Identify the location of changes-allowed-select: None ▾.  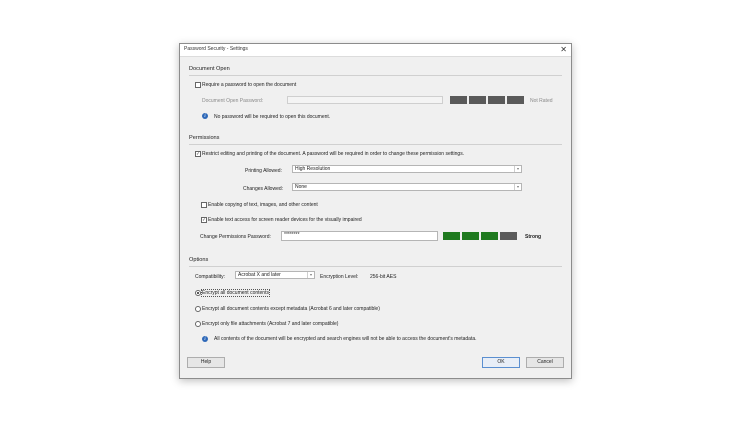
(407, 187).